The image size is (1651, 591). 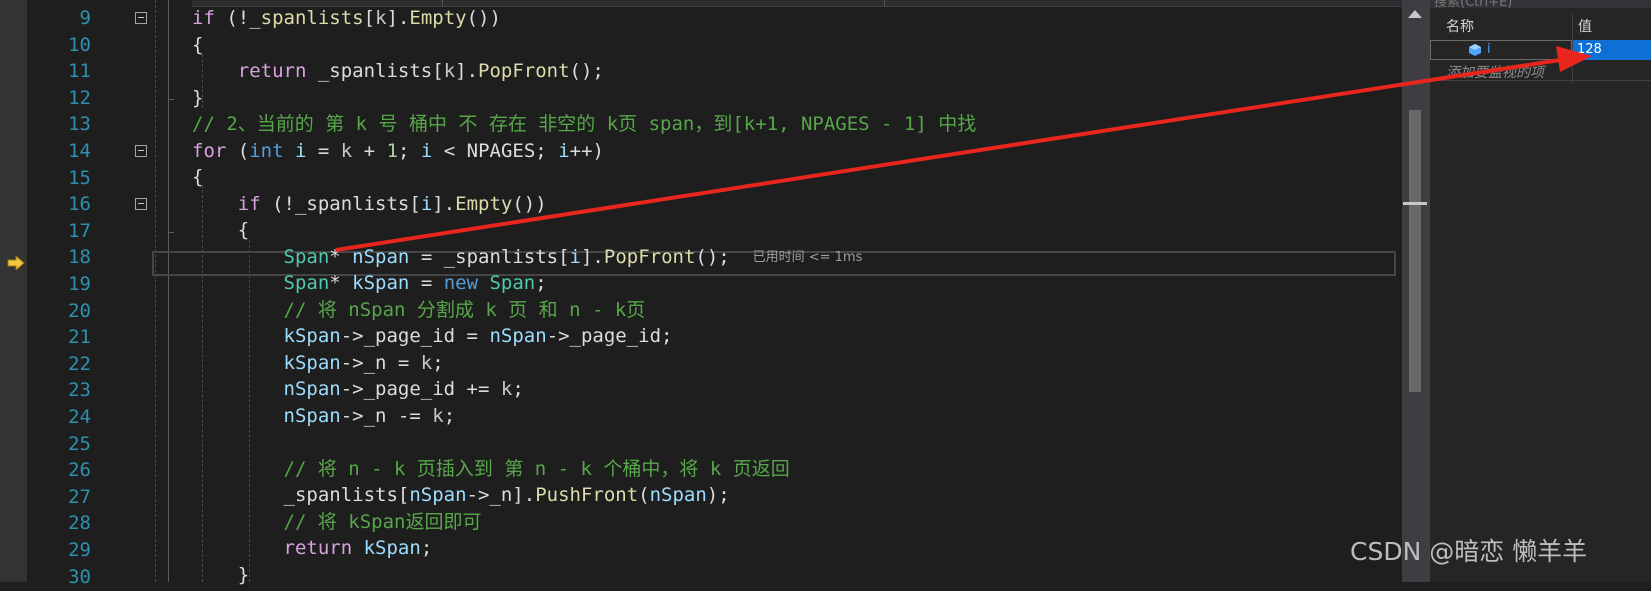 What do you see at coordinates (1540, 80) in the screenshot?
I see `watch-row-divider` at bounding box center [1540, 80].